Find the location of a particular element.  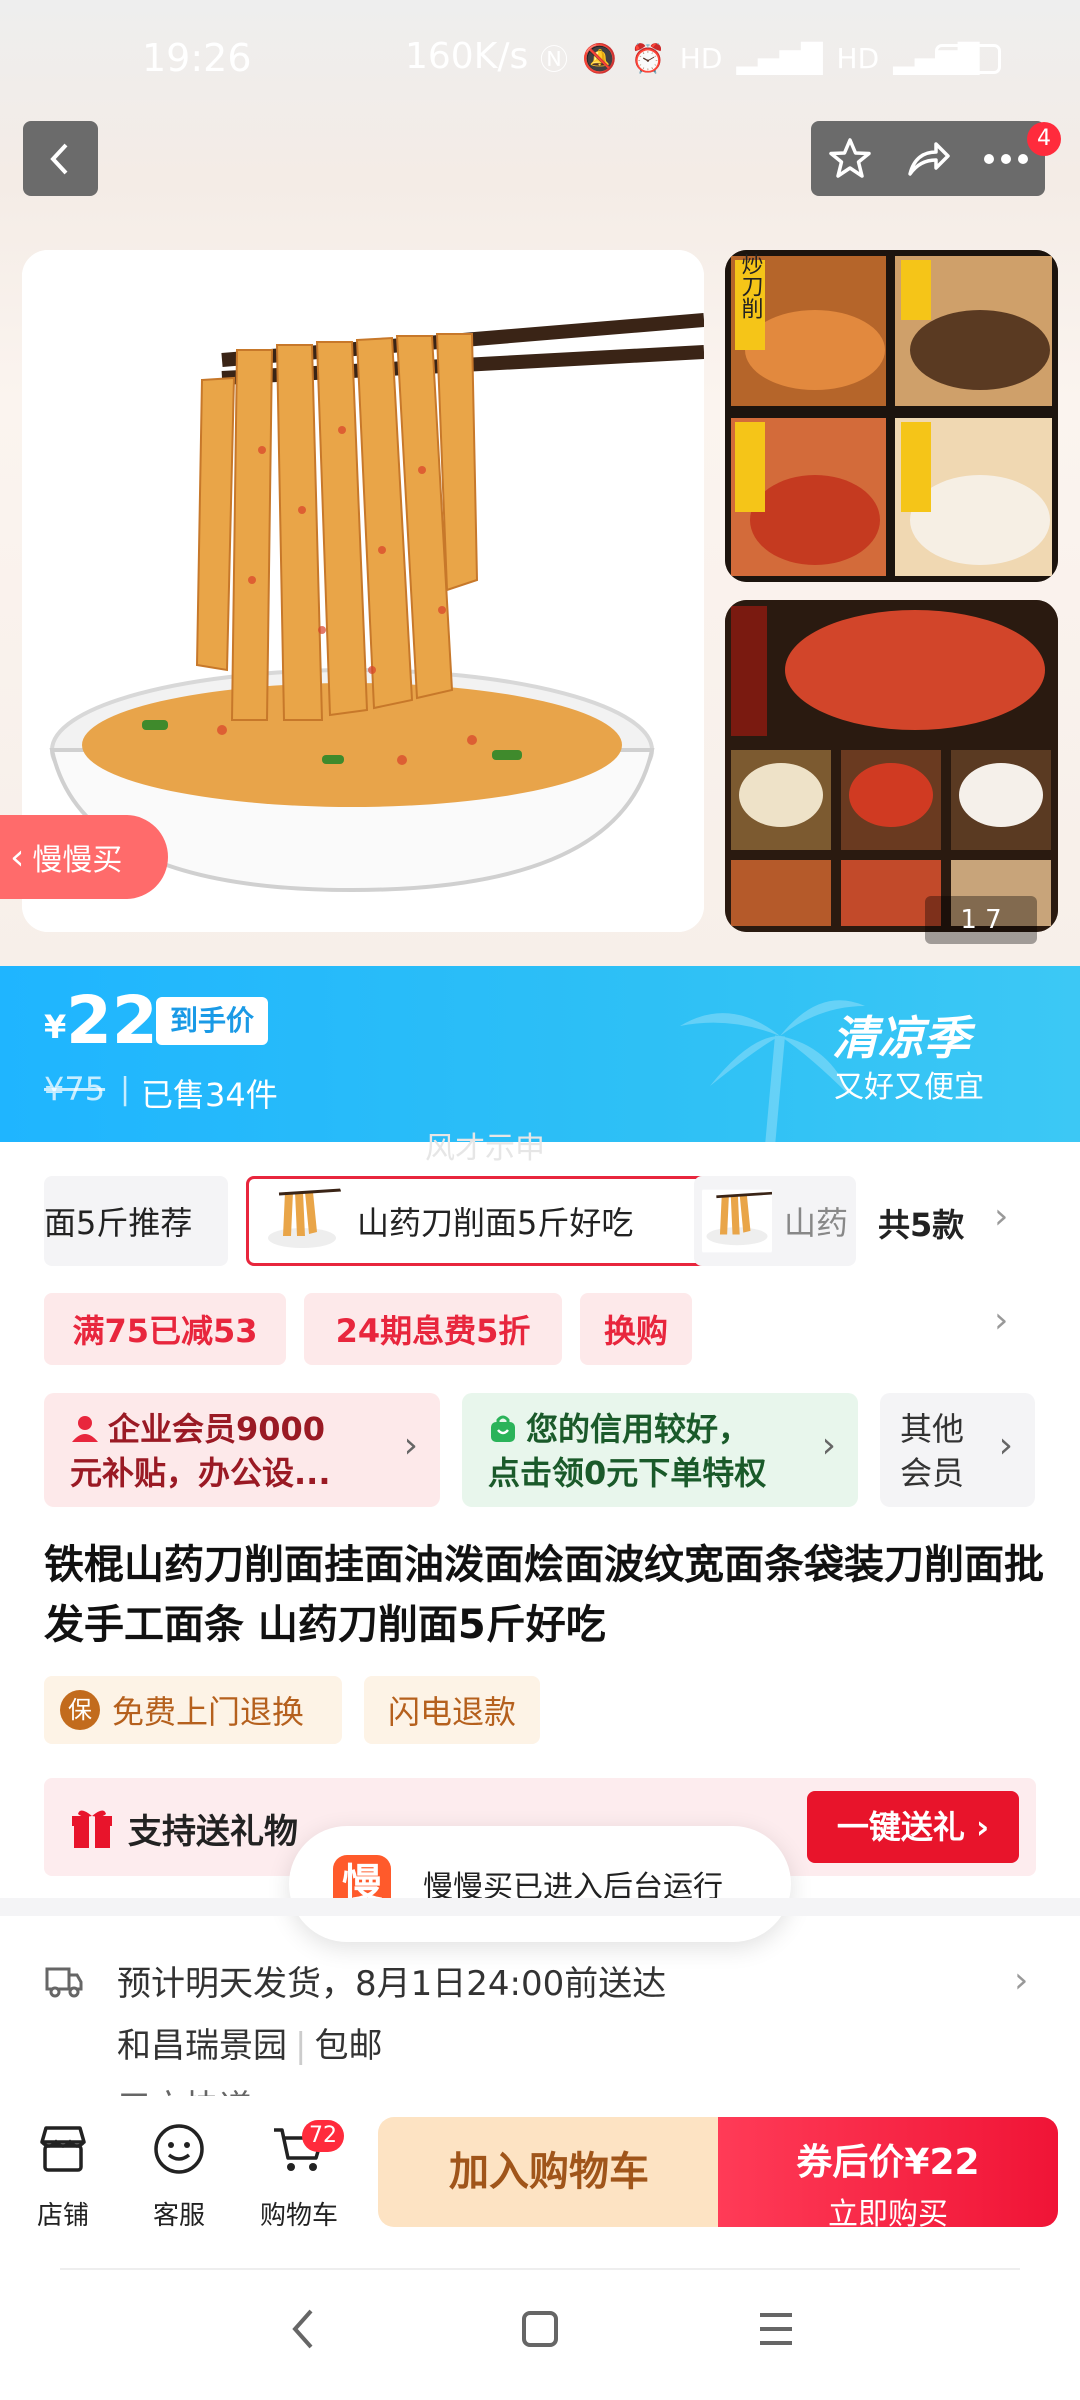

sku-selector: 面5斤推荐 山药刀削面5斤好吃 山药 共5款 › is located at coordinates (544, 1221).